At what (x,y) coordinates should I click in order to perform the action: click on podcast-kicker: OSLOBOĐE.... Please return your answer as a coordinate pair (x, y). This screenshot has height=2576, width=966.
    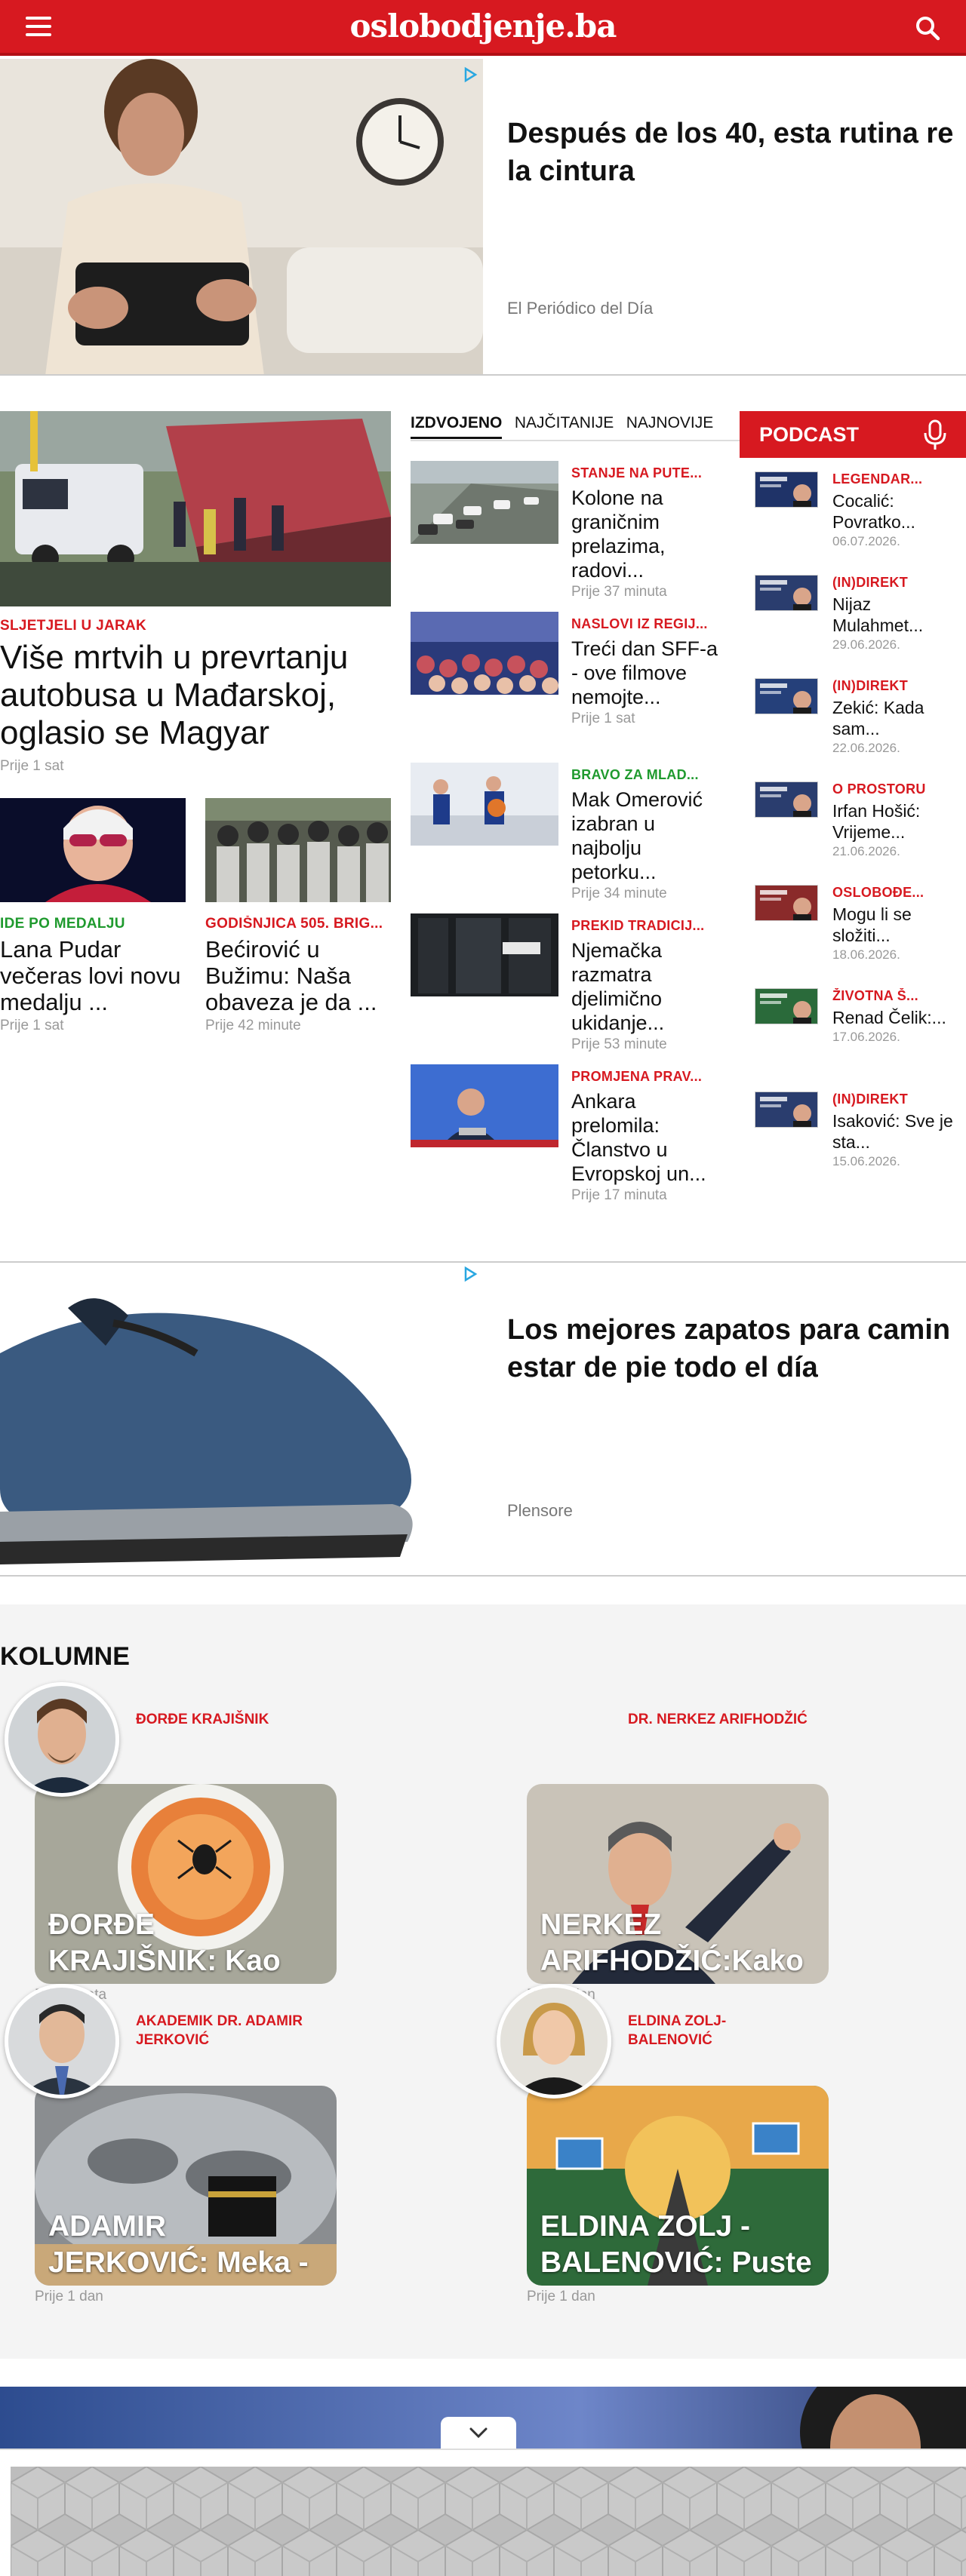
    Looking at the image, I should click on (892, 893).